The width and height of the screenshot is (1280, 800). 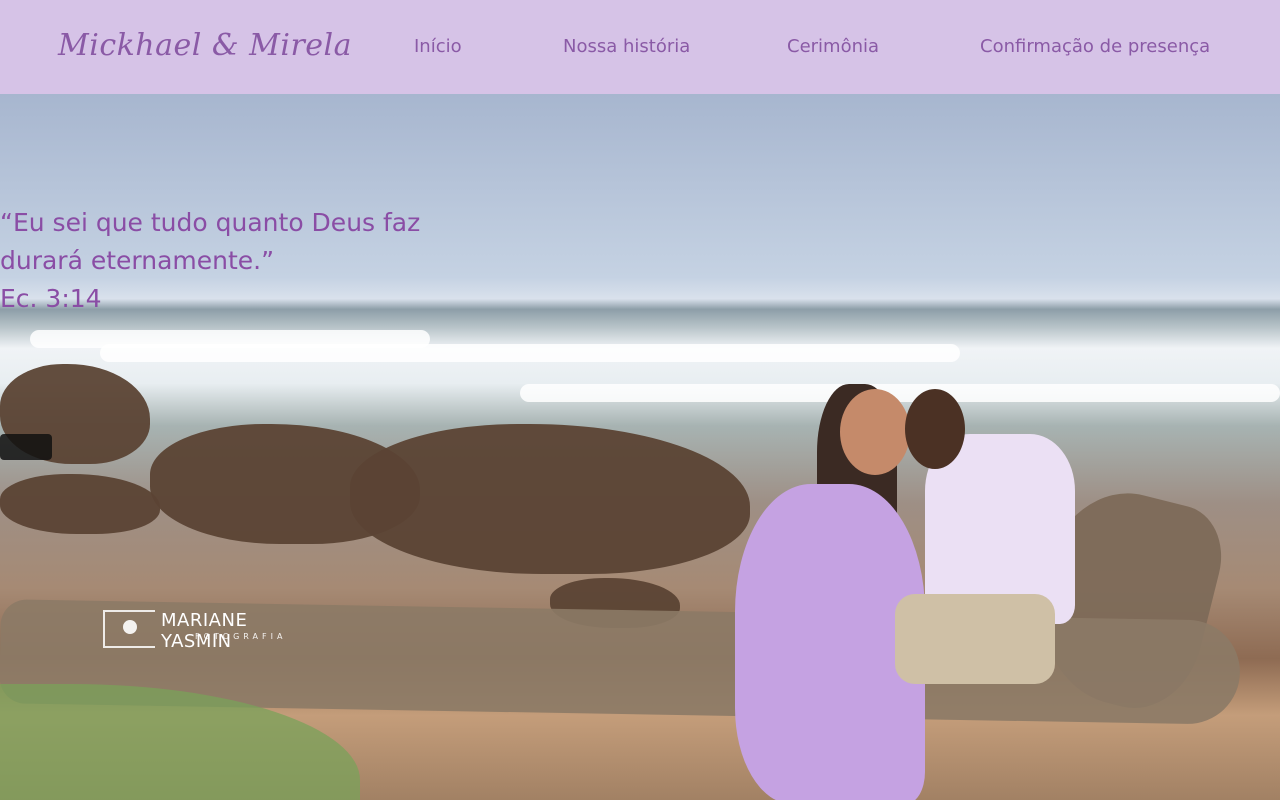 What do you see at coordinates (833, 46) in the screenshot?
I see `menu-item-cerimonia: Cerimônia` at bounding box center [833, 46].